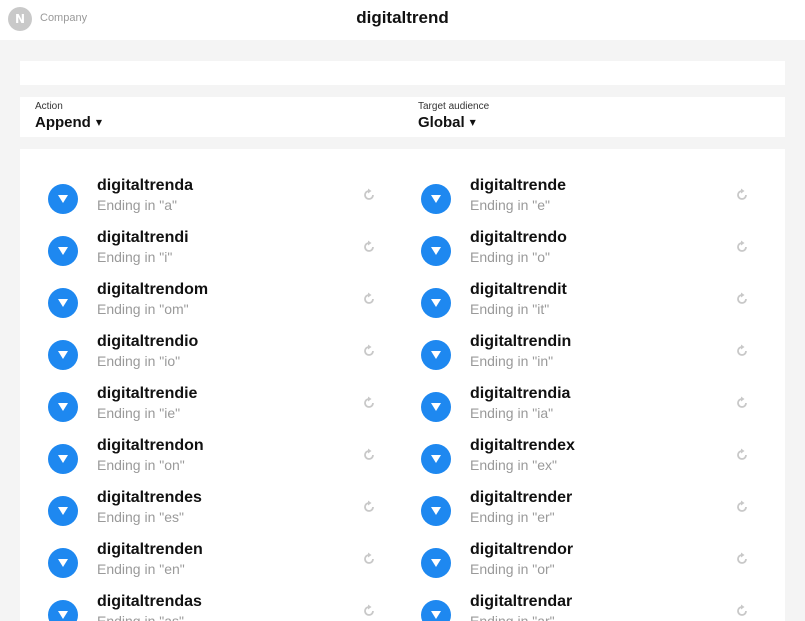 The image size is (805, 621). Describe the element at coordinates (141, 465) in the screenshot. I see `item-description: Ending in "on"` at that location.